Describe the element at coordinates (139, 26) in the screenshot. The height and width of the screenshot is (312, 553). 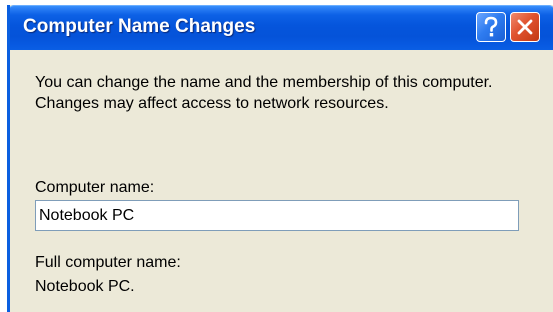
I see `window-title: Computer Name Changes` at that location.